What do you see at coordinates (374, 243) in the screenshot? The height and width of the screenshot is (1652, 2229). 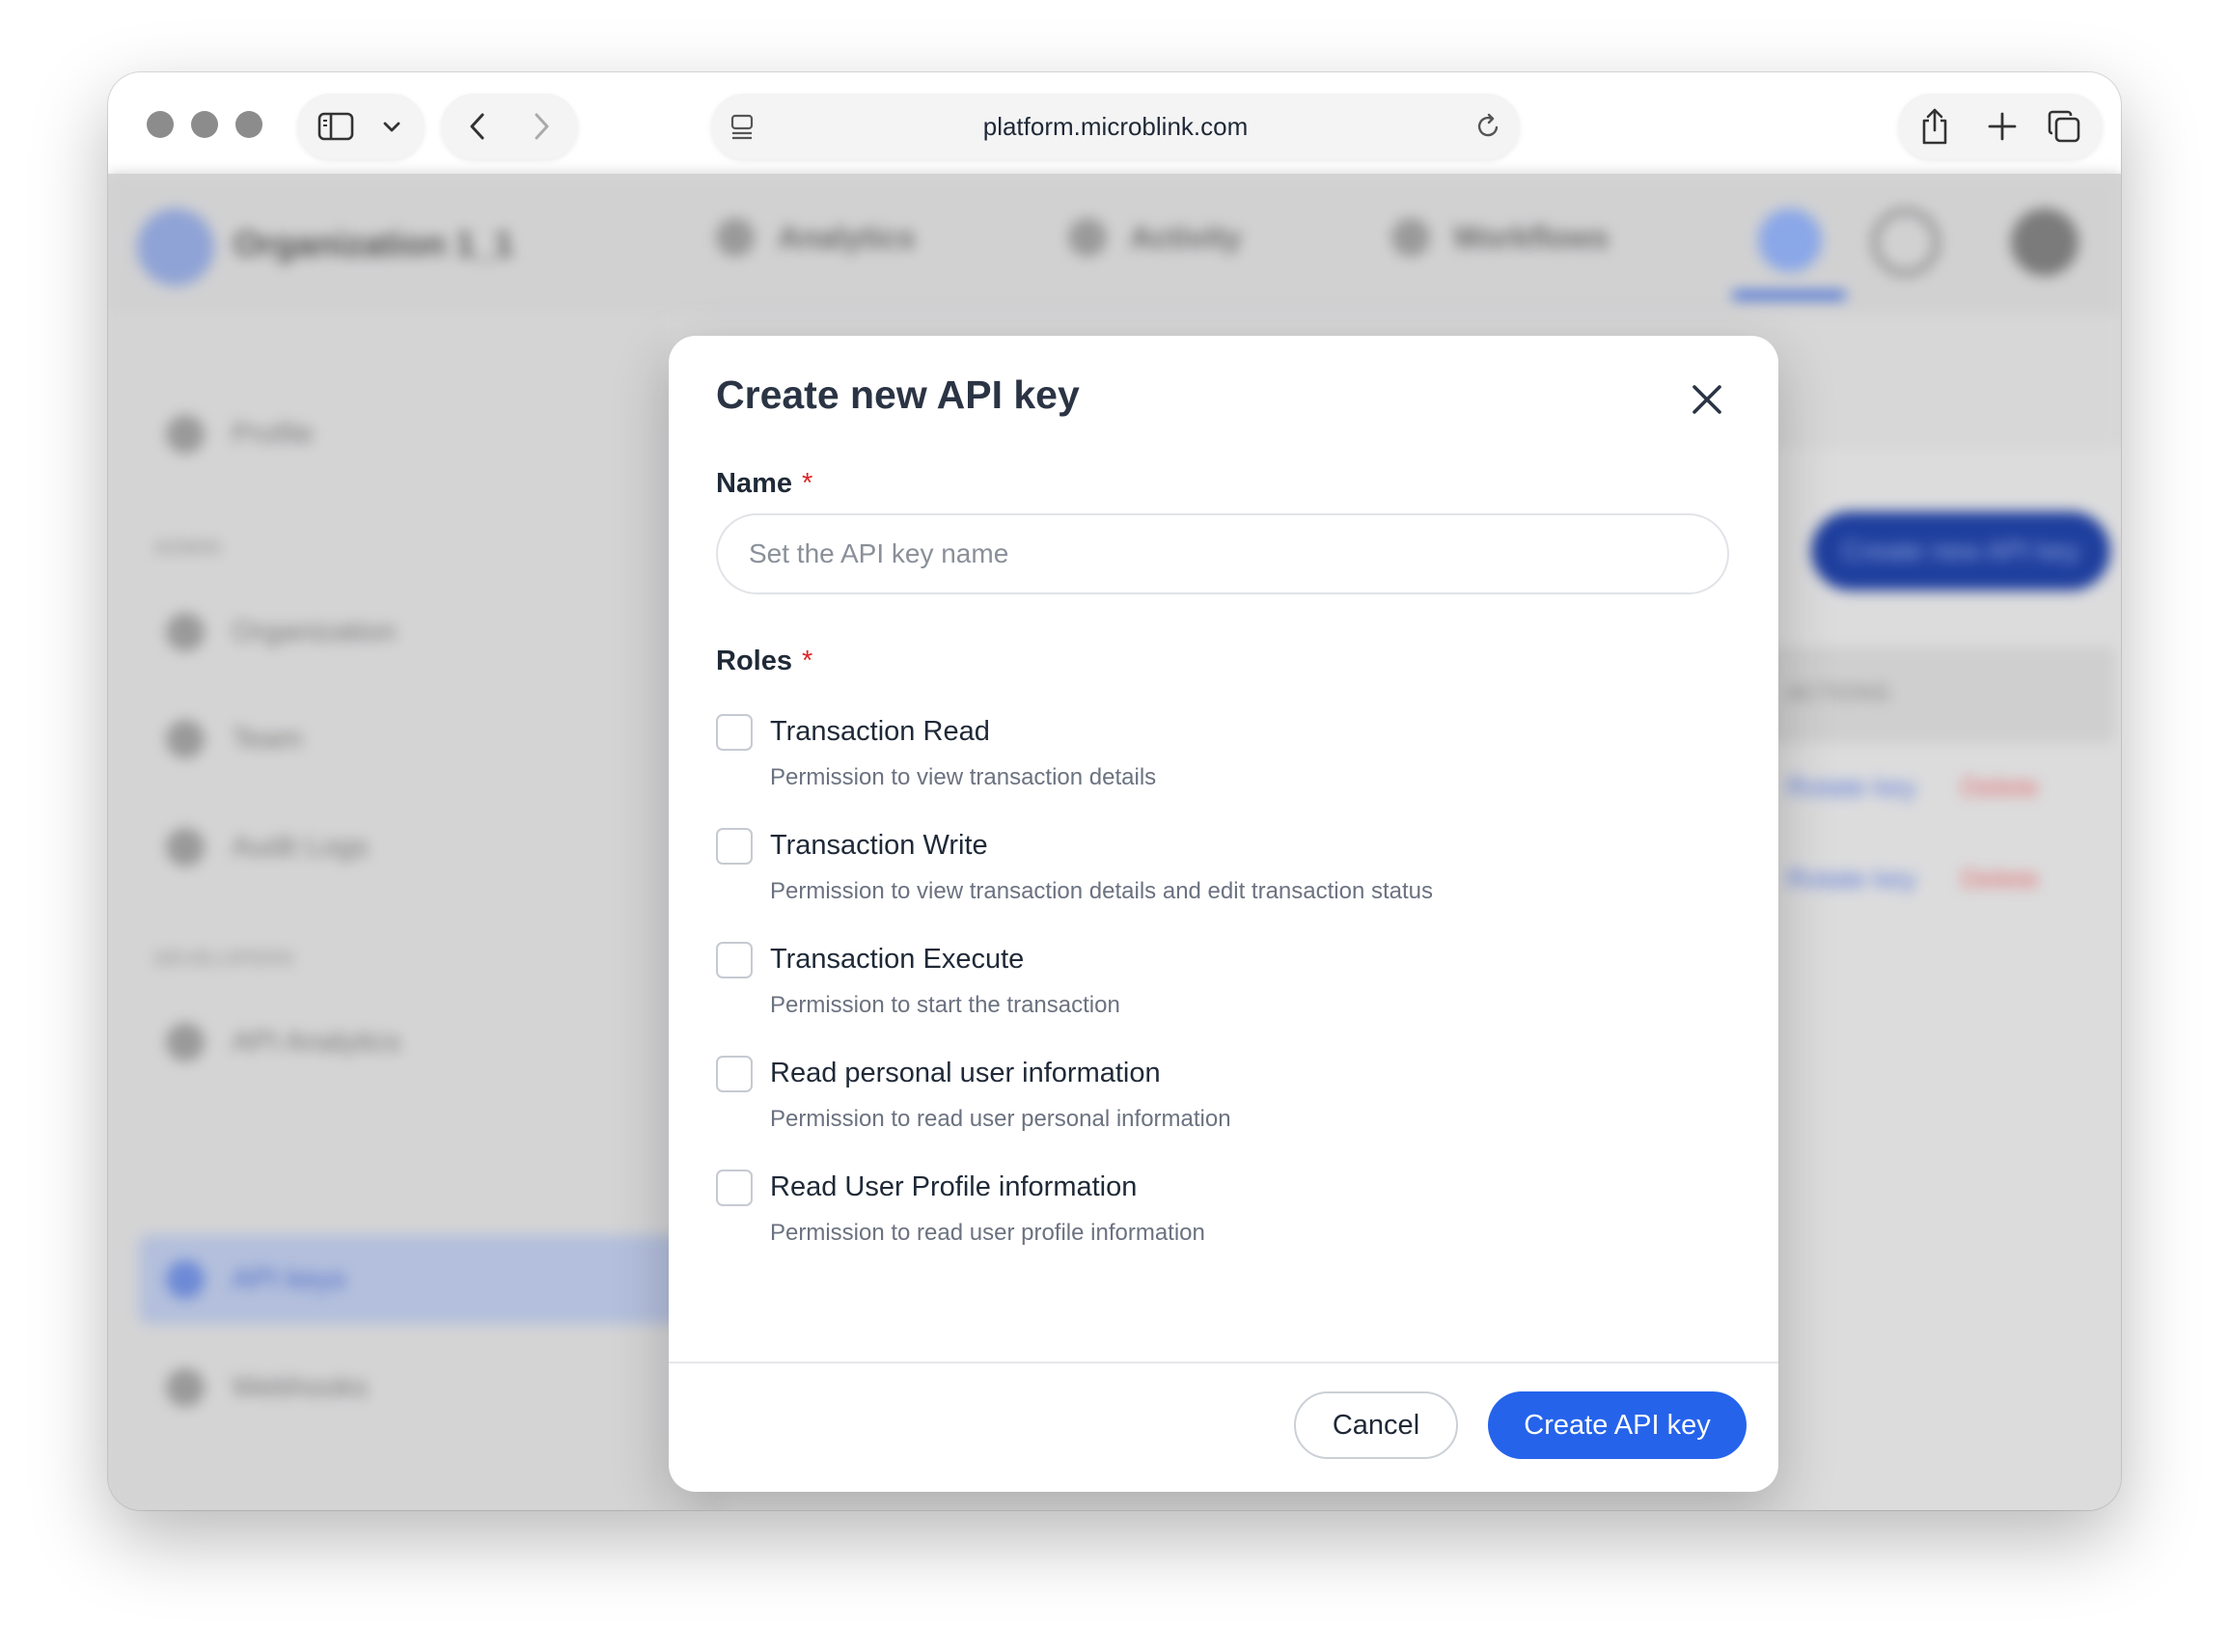 I see `org-name: Organization 1_1` at bounding box center [374, 243].